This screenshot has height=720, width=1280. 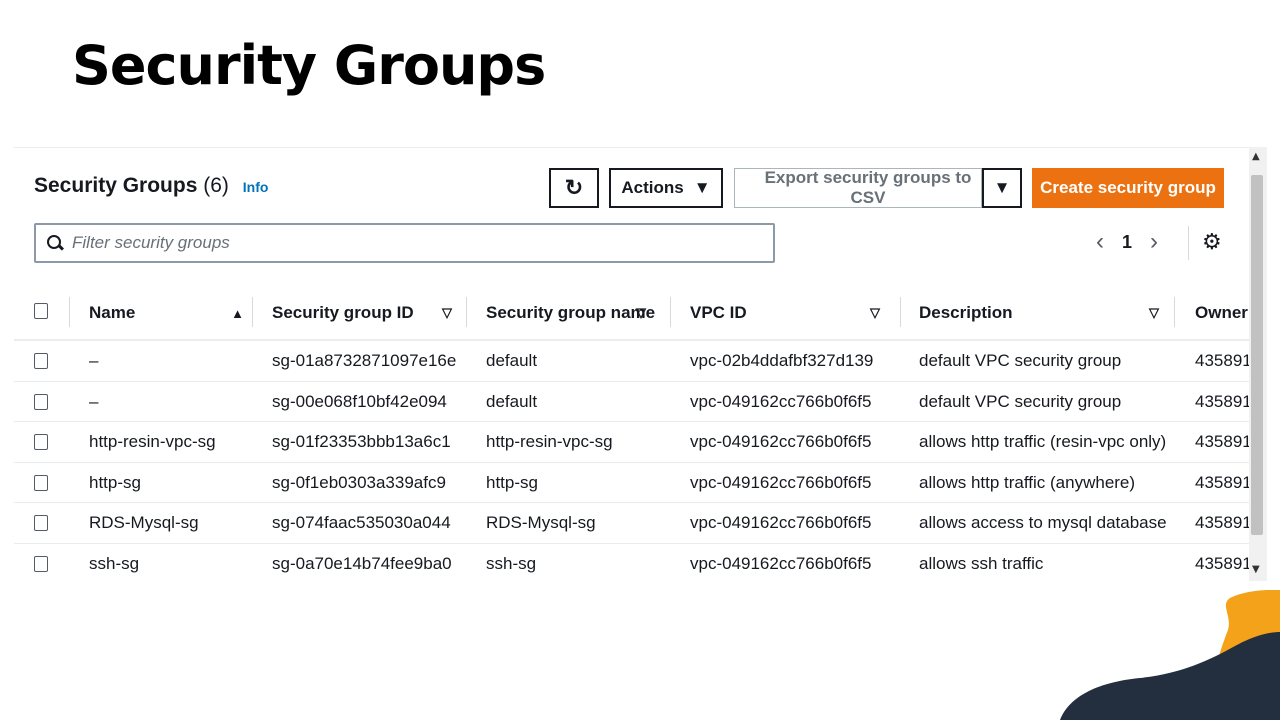 I want to click on cell-name: ssh-sg, so click(x=114, y=563).